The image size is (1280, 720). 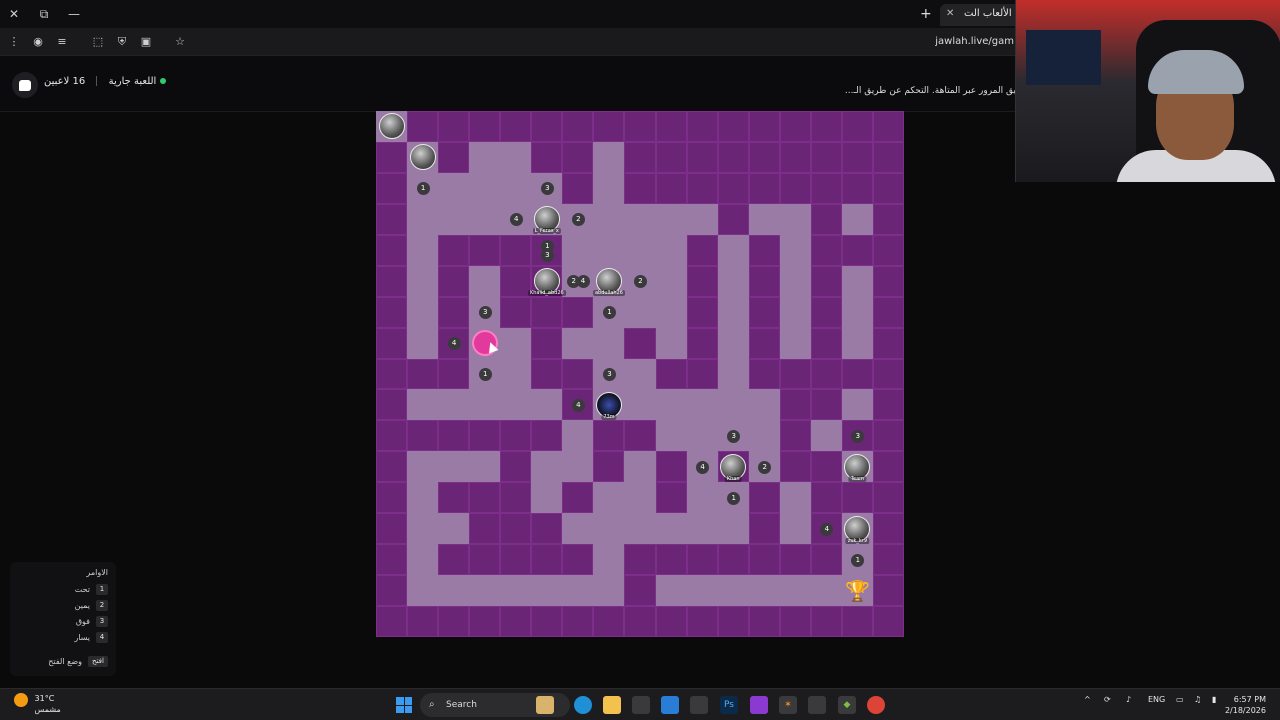 I want to click on file-explorer-icon, so click(x=612, y=705).